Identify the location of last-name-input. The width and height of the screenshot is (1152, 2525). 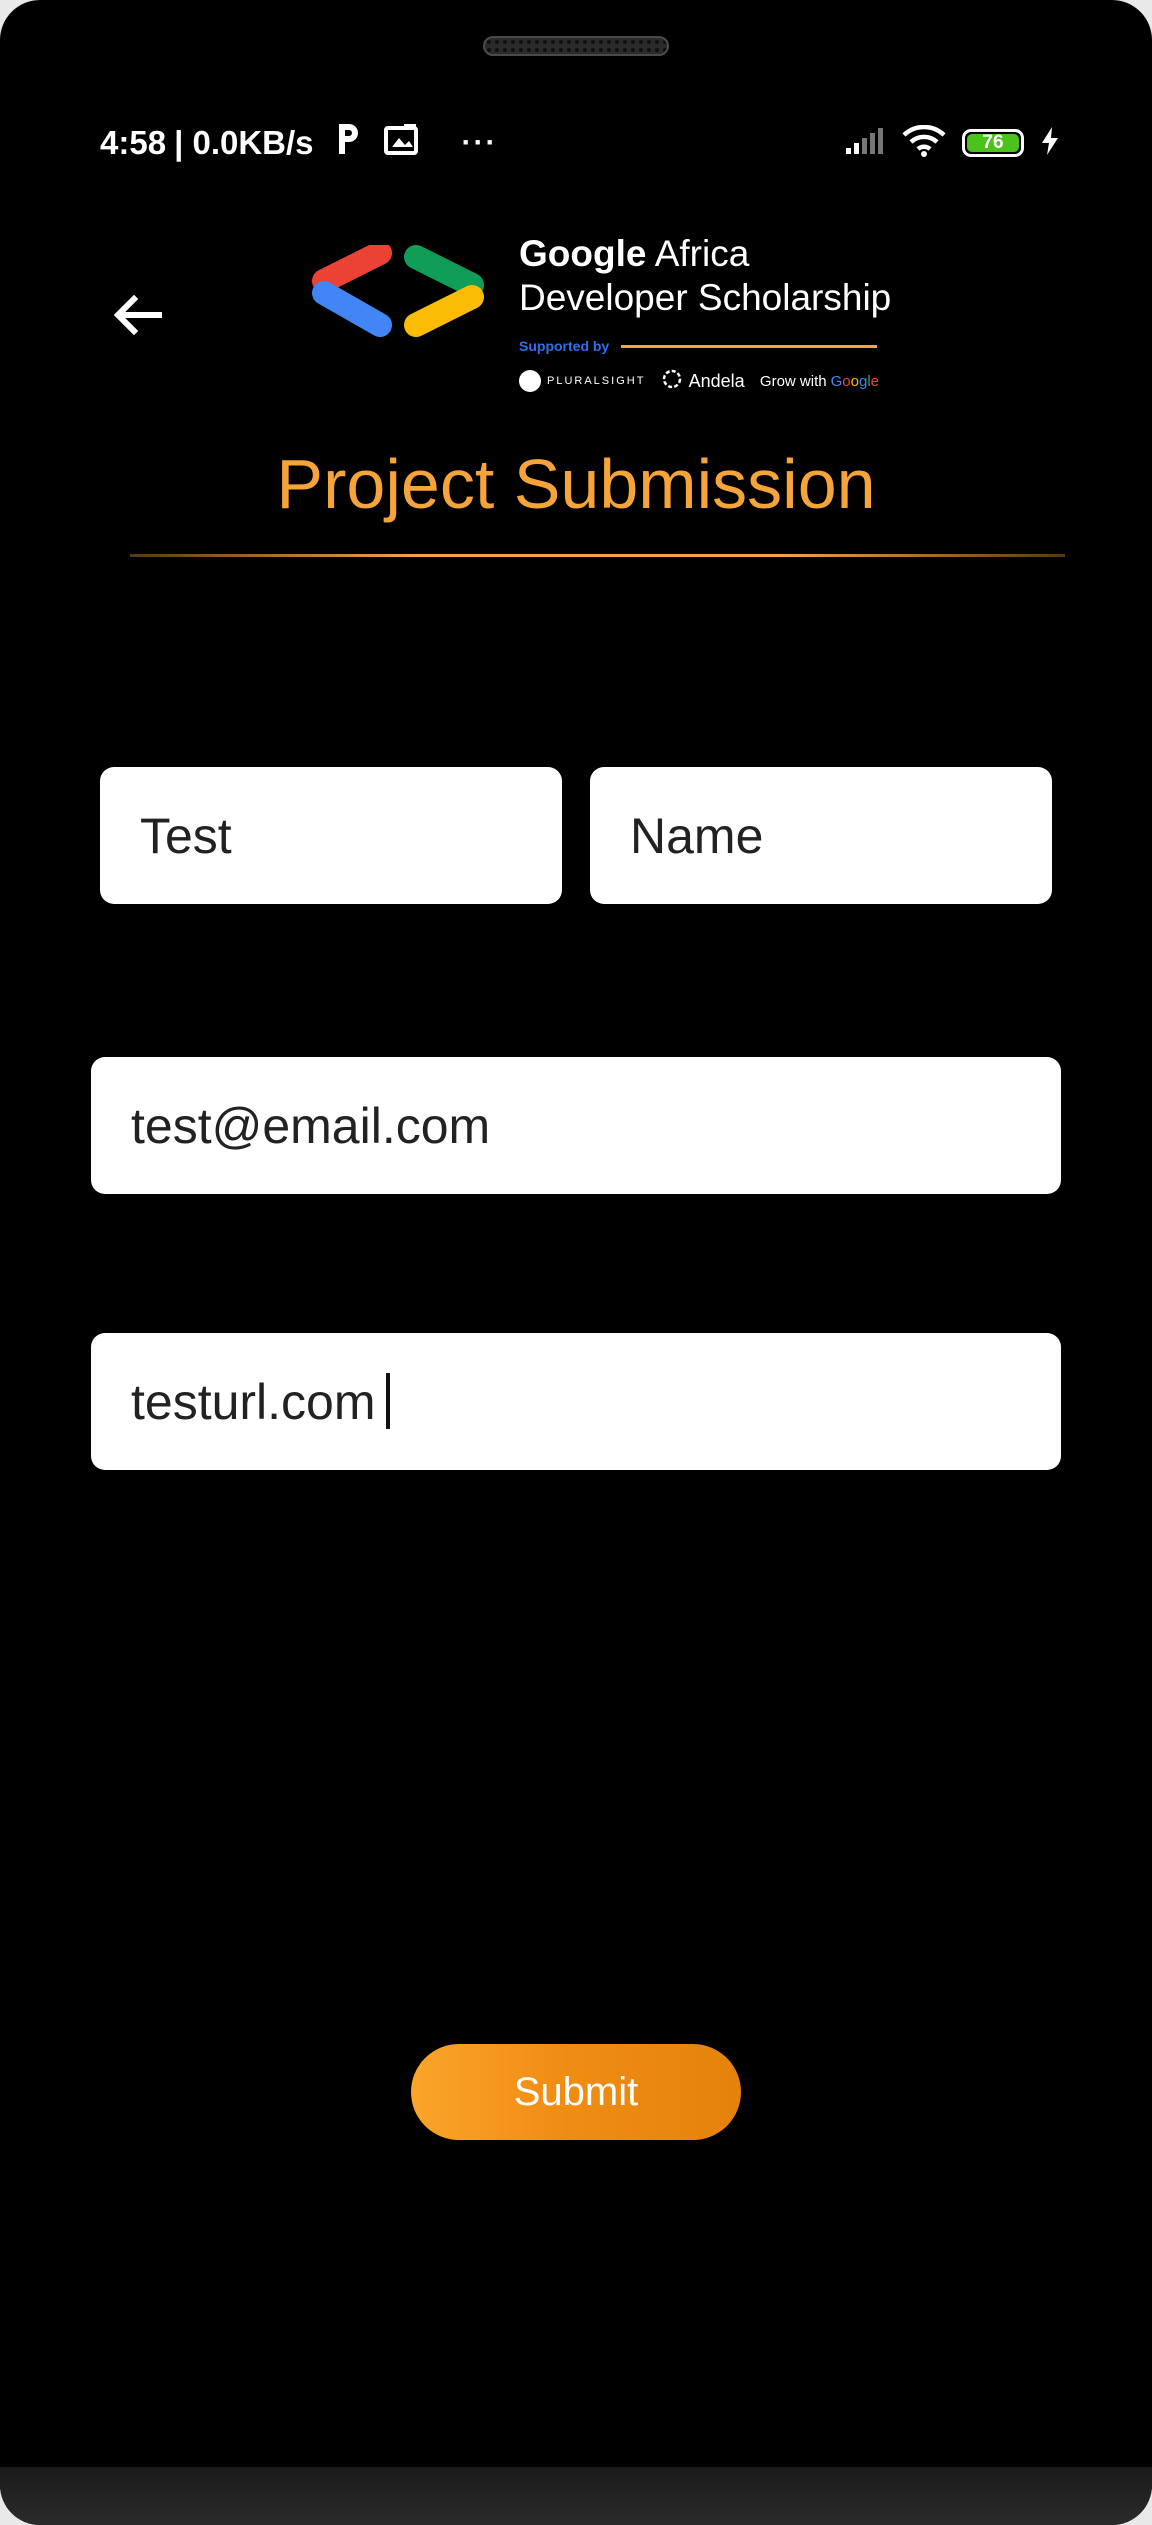
(821, 835).